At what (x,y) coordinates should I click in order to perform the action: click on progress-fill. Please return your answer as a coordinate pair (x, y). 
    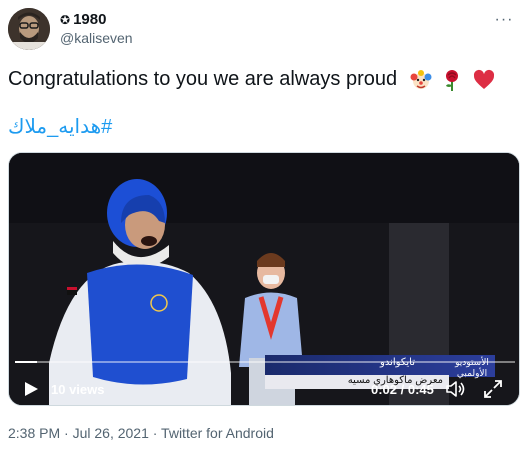
    Looking at the image, I should click on (26, 362).